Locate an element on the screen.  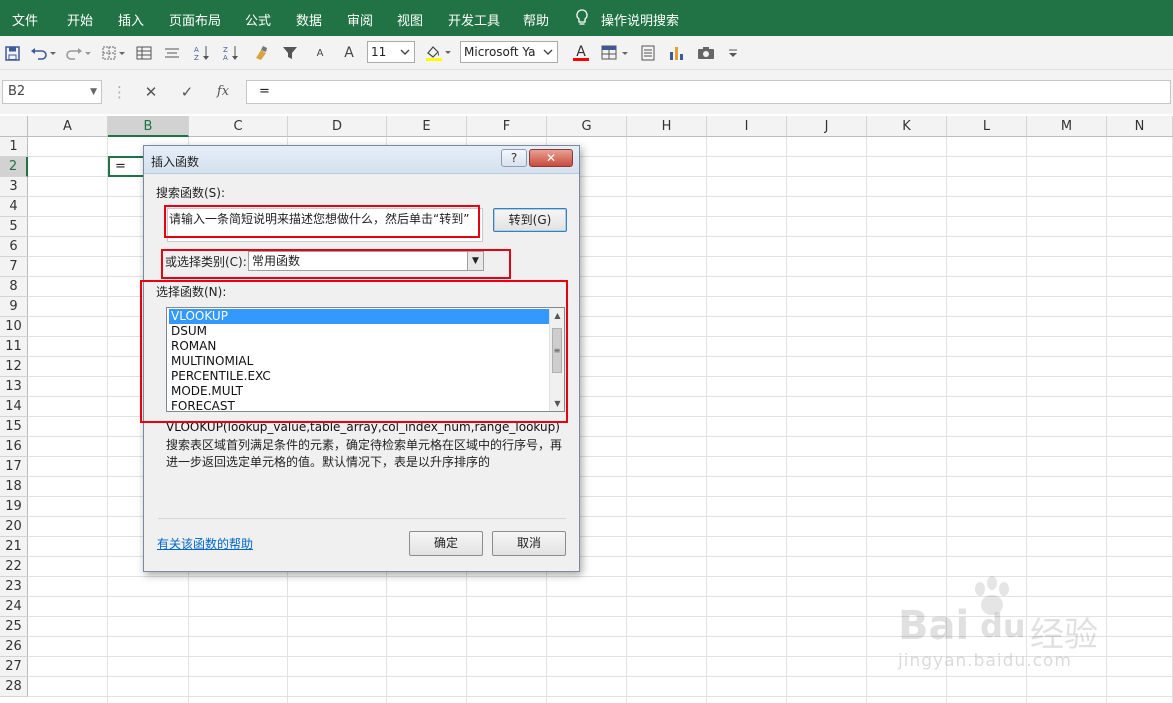
row-header-22: 22 is located at coordinates (14, 567).